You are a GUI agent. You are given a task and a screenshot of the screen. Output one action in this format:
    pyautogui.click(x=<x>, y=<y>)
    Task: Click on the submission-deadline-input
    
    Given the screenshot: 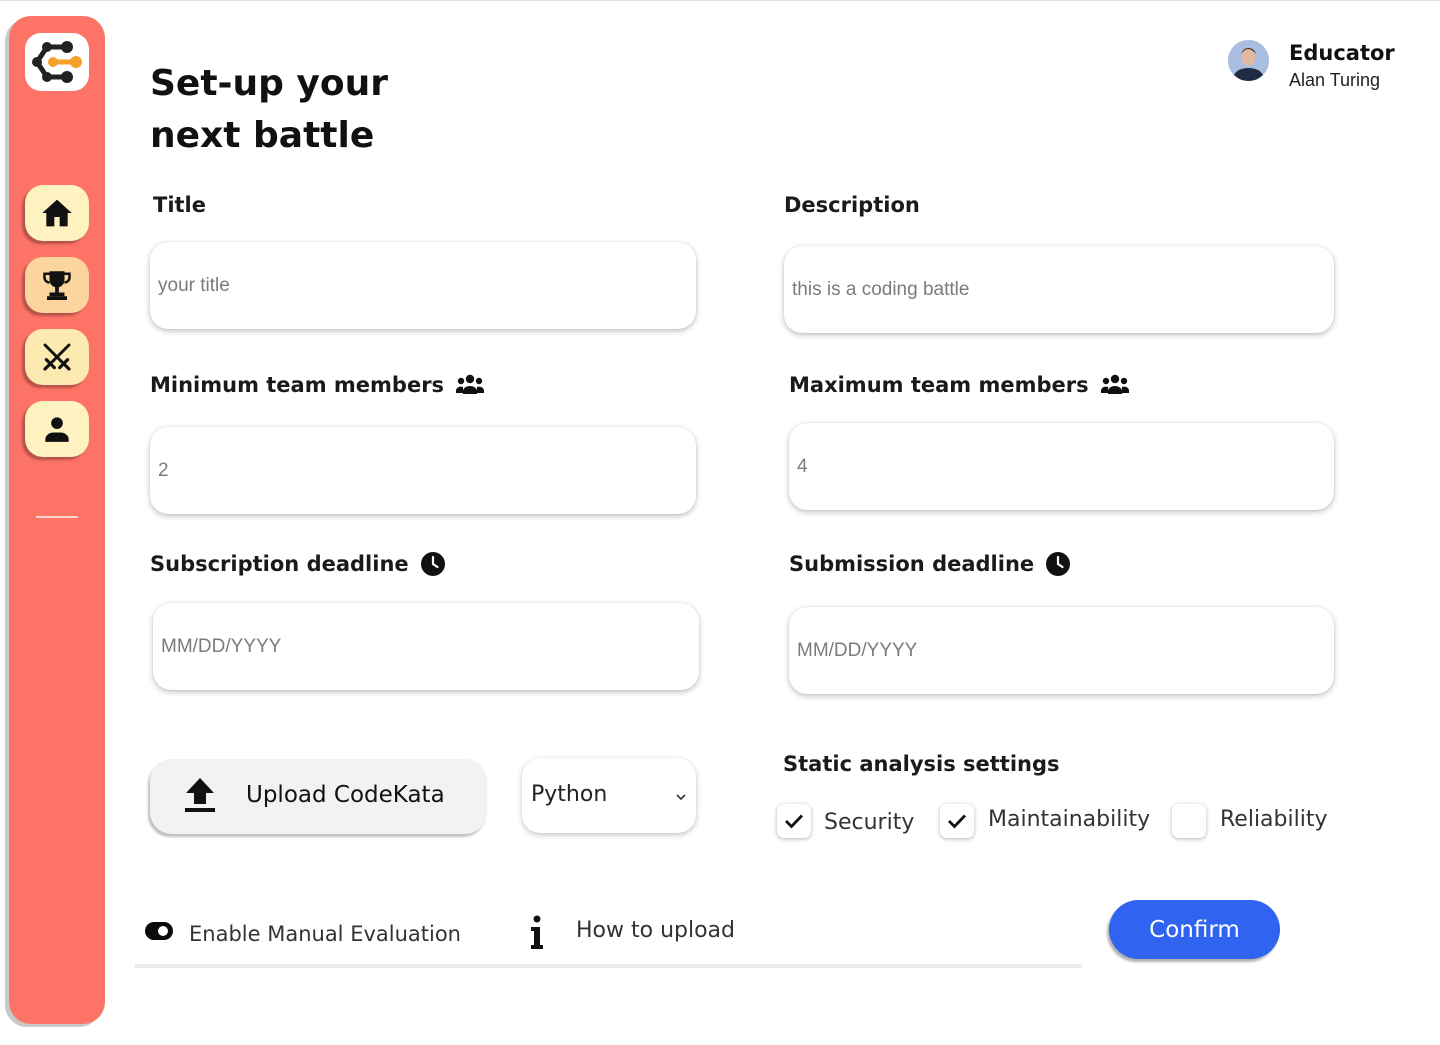 What is the action you would take?
    pyautogui.click(x=1061, y=650)
    